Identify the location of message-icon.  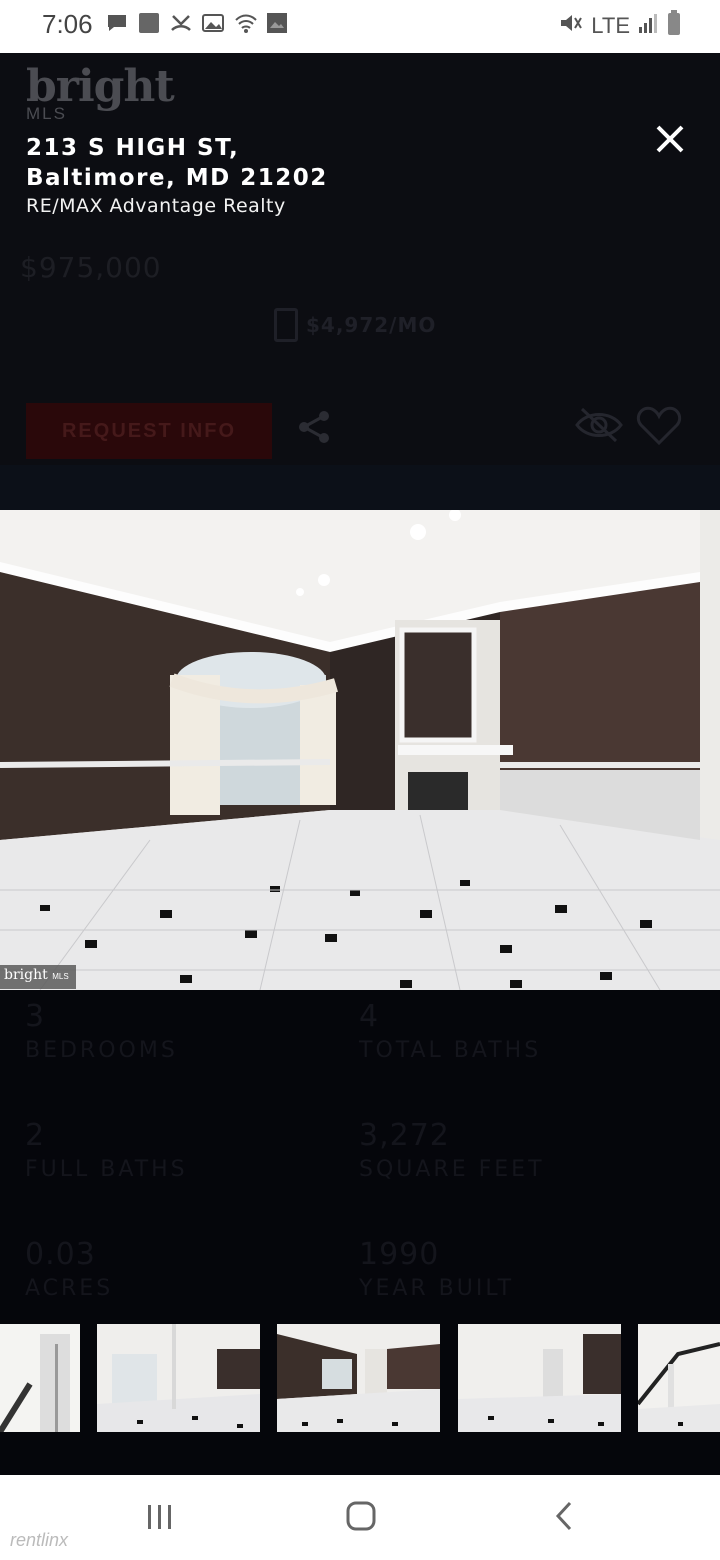
(117, 23).